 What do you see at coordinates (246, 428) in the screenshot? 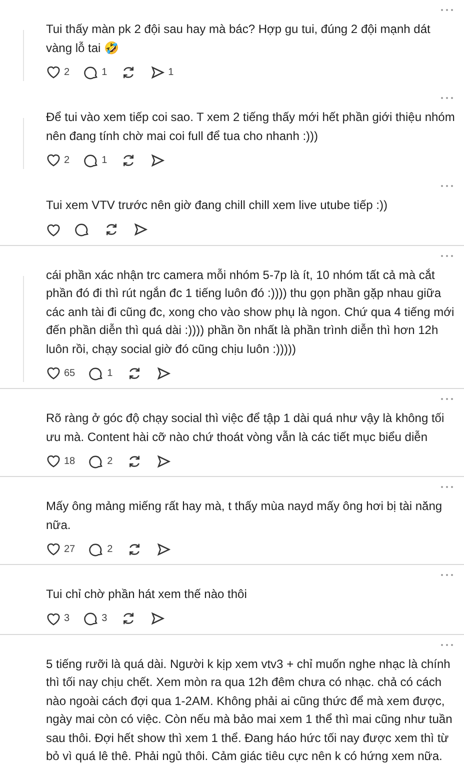
I see `comment-text: Rõ ràng ở góc độ chạy social thì việc để tập 1 dài quá như vậy là không tối ưu mà. Content hài cỡ nào chứ thoát vòng vẫn là các tiết mục biểu diễn` at bounding box center [246, 428].